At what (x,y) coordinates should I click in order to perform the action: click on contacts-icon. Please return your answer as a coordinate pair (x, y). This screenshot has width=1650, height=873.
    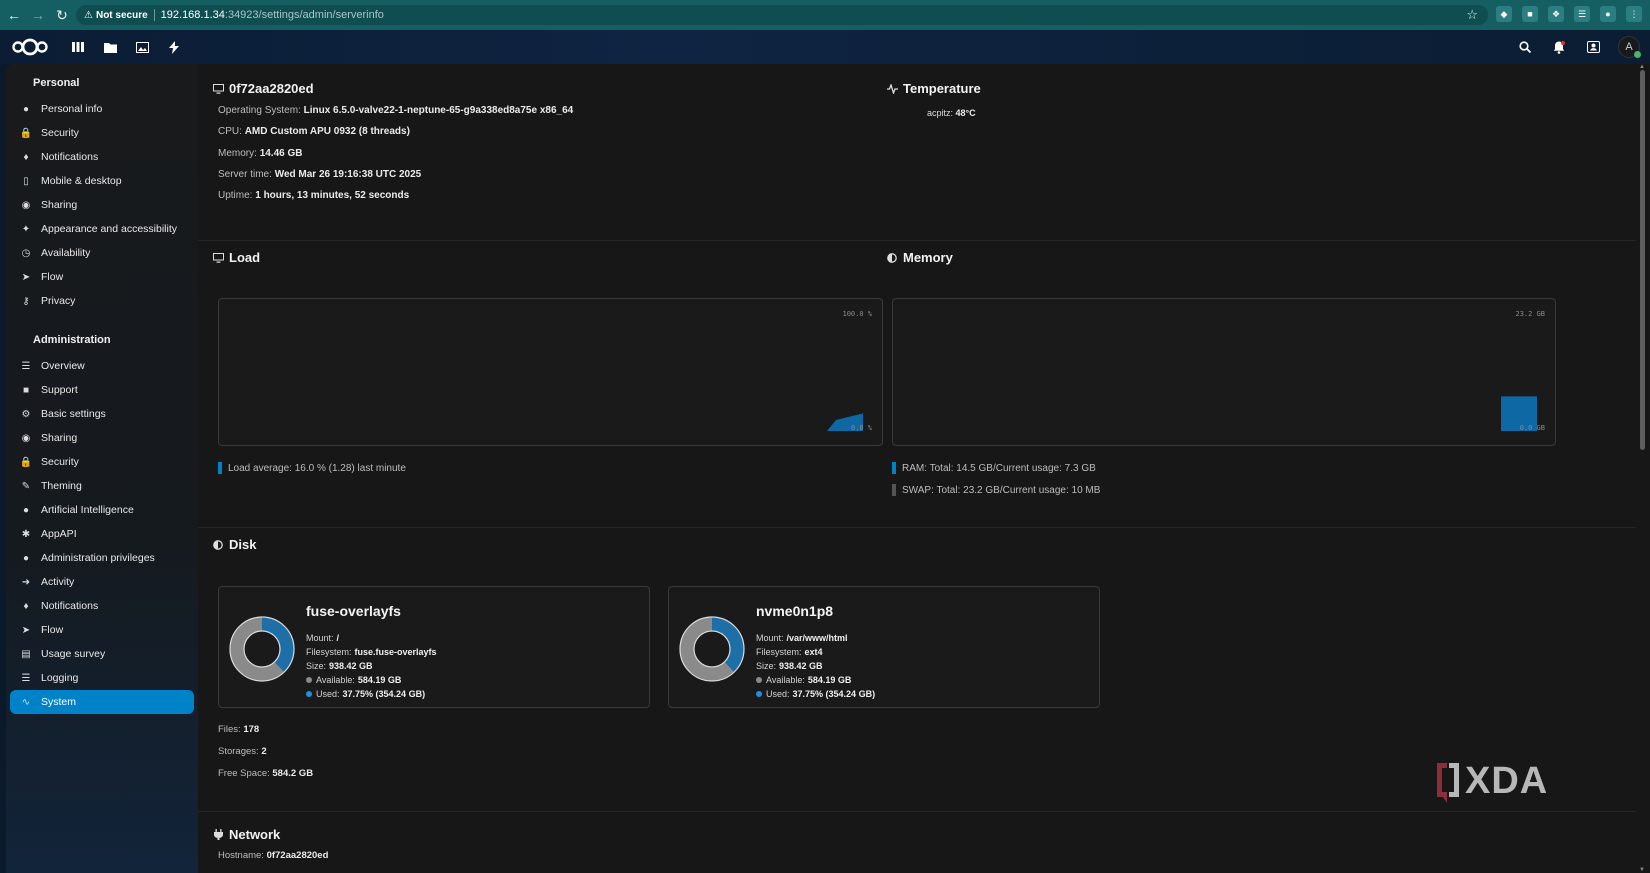
    Looking at the image, I should click on (1593, 47).